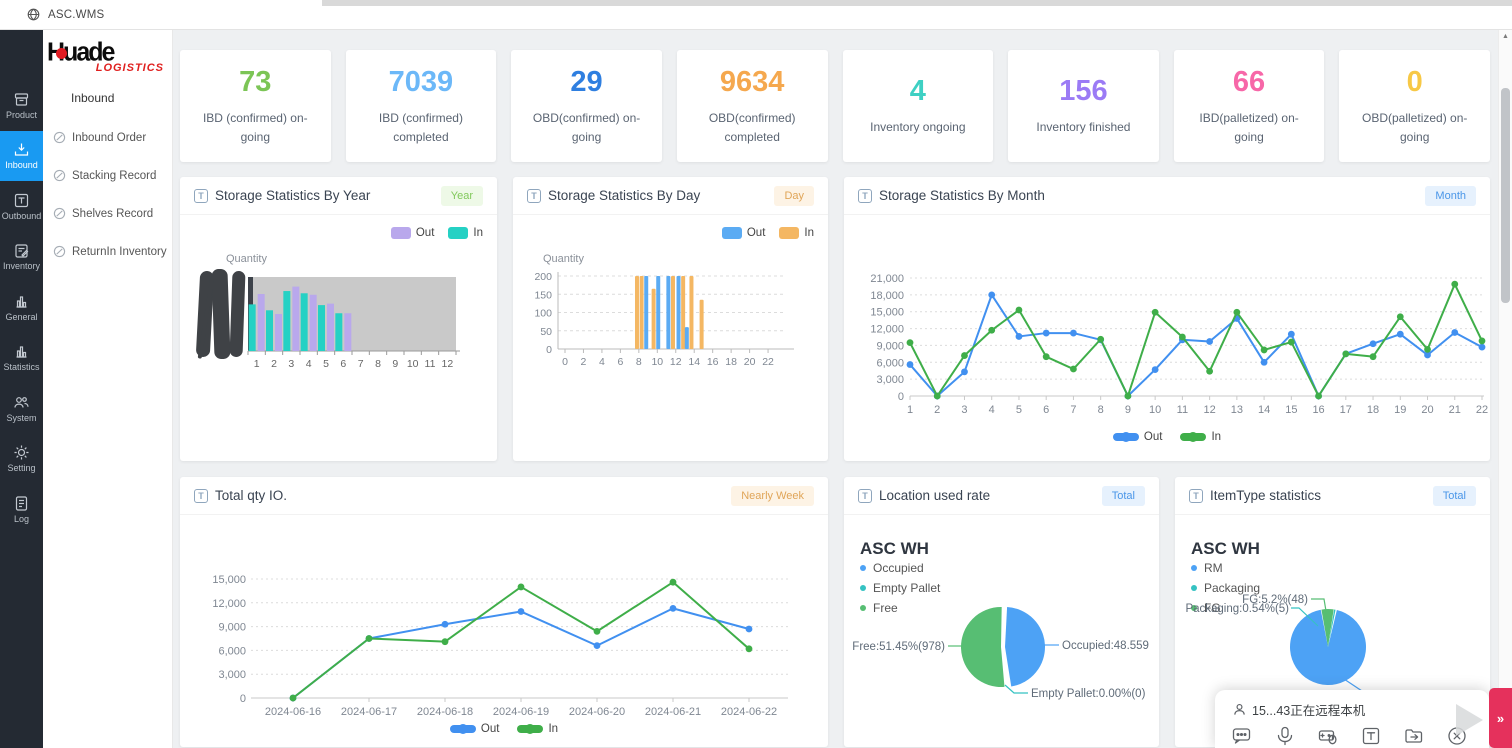  Describe the element at coordinates (752, 81) in the screenshot. I see `stat-value: 9634` at that location.